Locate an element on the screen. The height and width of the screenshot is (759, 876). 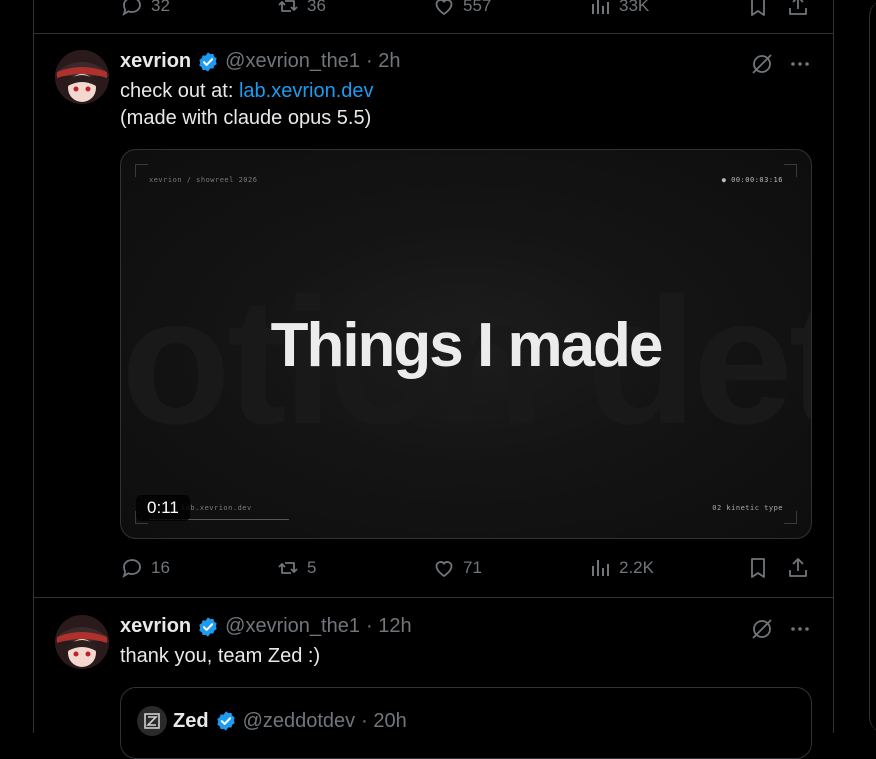
views-count: 2.2K is located at coordinates (636, 567).